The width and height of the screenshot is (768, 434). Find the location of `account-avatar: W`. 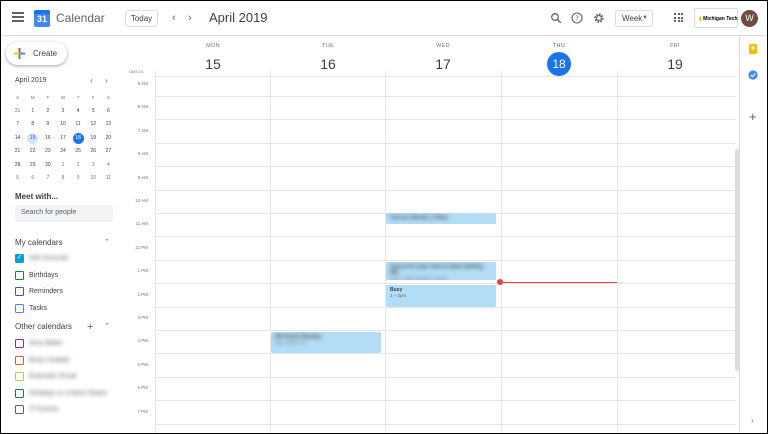

account-avatar: W is located at coordinates (749, 18).